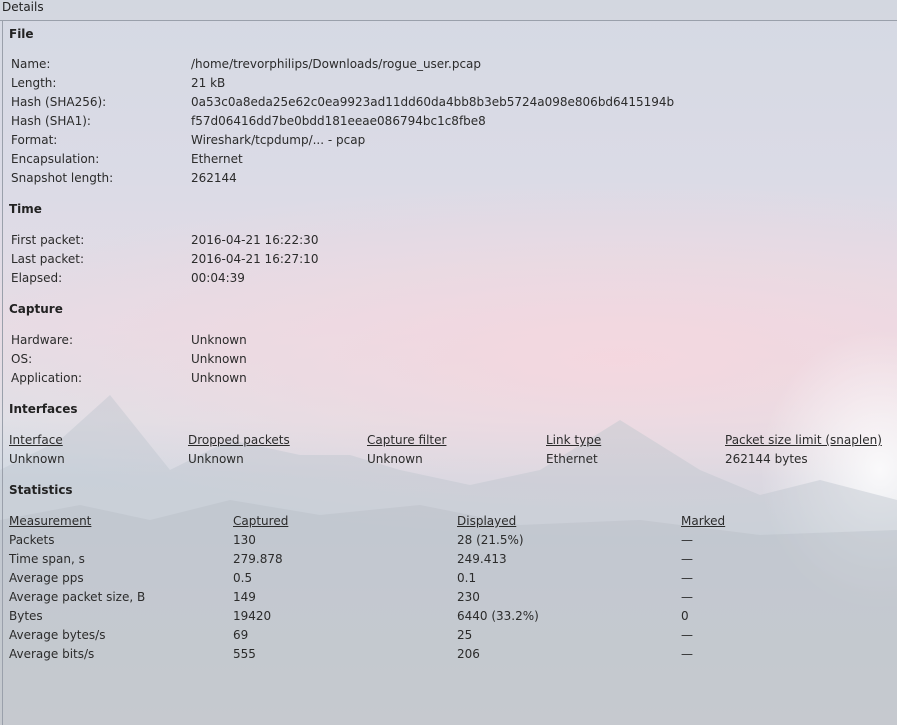 The image size is (897, 725). What do you see at coordinates (498, 616) in the screenshot?
I see `table-cell: 6440 (33.2%)` at bounding box center [498, 616].